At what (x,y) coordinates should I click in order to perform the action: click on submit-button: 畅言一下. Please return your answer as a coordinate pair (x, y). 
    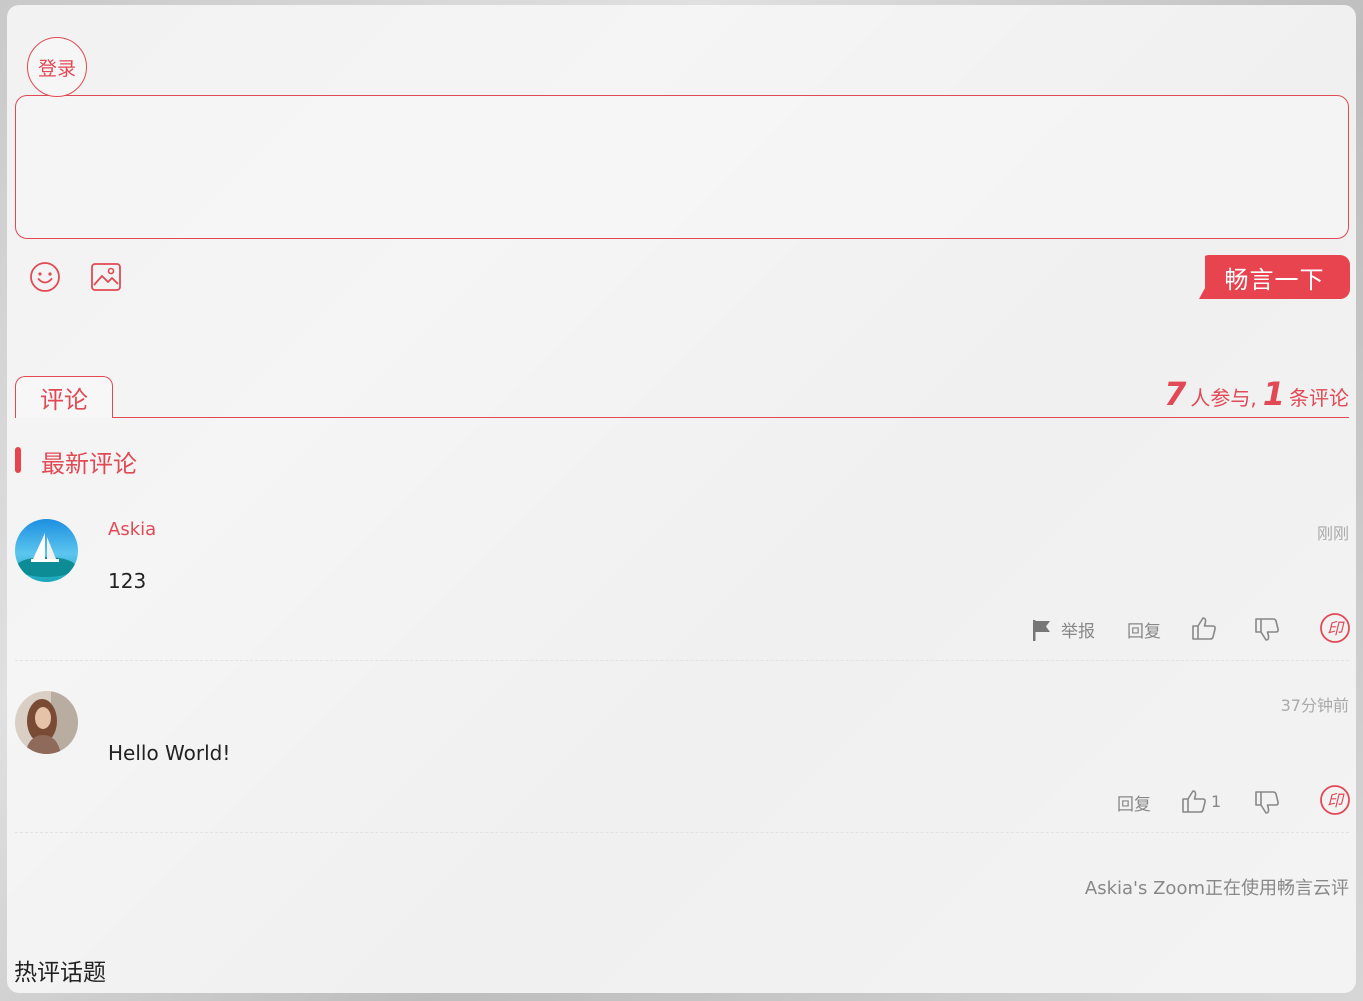
    Looking at the image, I should click on (1274, 277).